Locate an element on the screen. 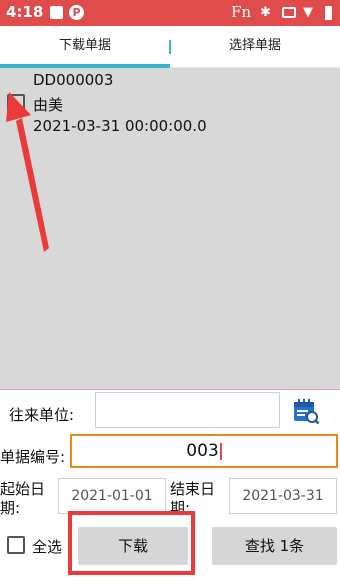  calendar-search-icon is located at coordinates (306, 411).